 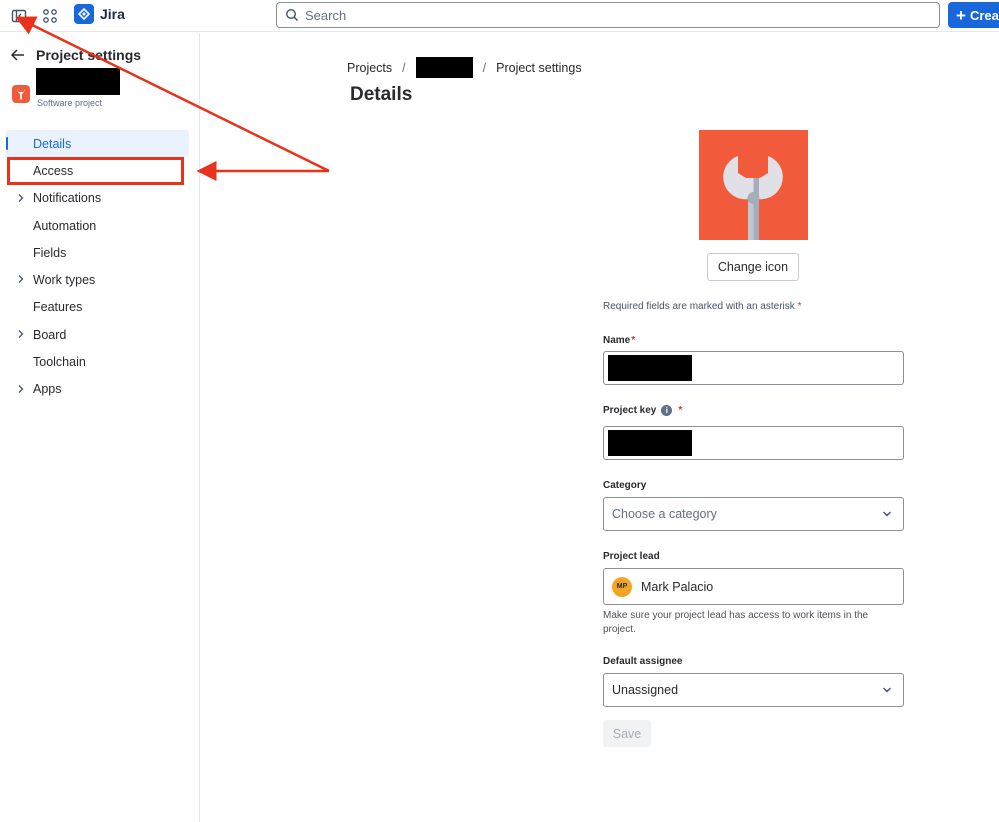 I want to click on sidebar-item-features: Features, so click(x=97, y=307).